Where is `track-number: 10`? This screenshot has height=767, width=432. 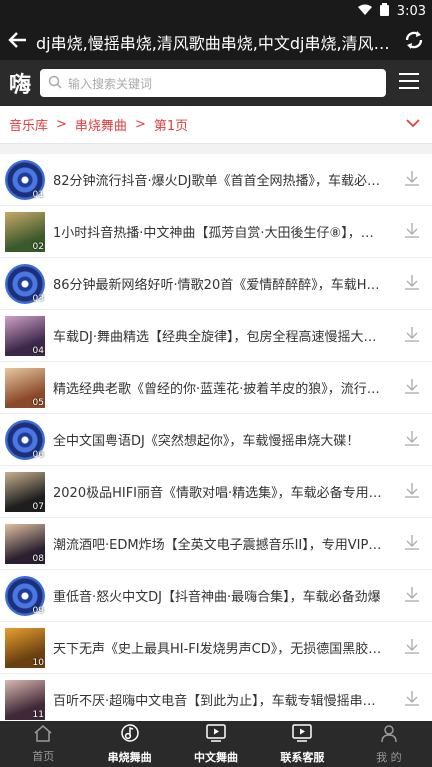 track-number: 10 is located at coordinates (38, 662).